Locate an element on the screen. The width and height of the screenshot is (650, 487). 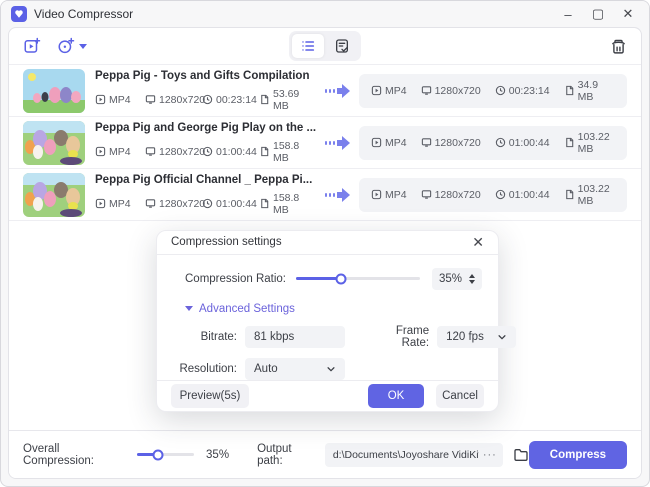
resolution-label: Resolution: is located at coordinates (208, 368).